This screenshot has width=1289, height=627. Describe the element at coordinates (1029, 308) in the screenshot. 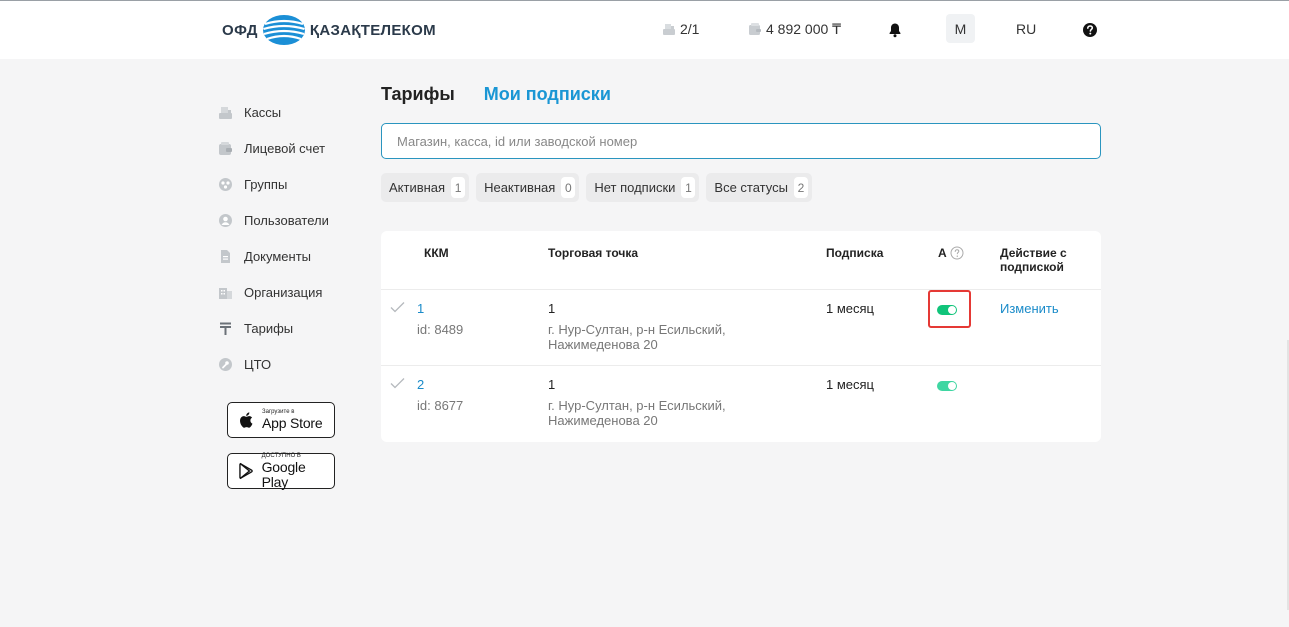

I see `change-subscription-link: Изменить` at that location.